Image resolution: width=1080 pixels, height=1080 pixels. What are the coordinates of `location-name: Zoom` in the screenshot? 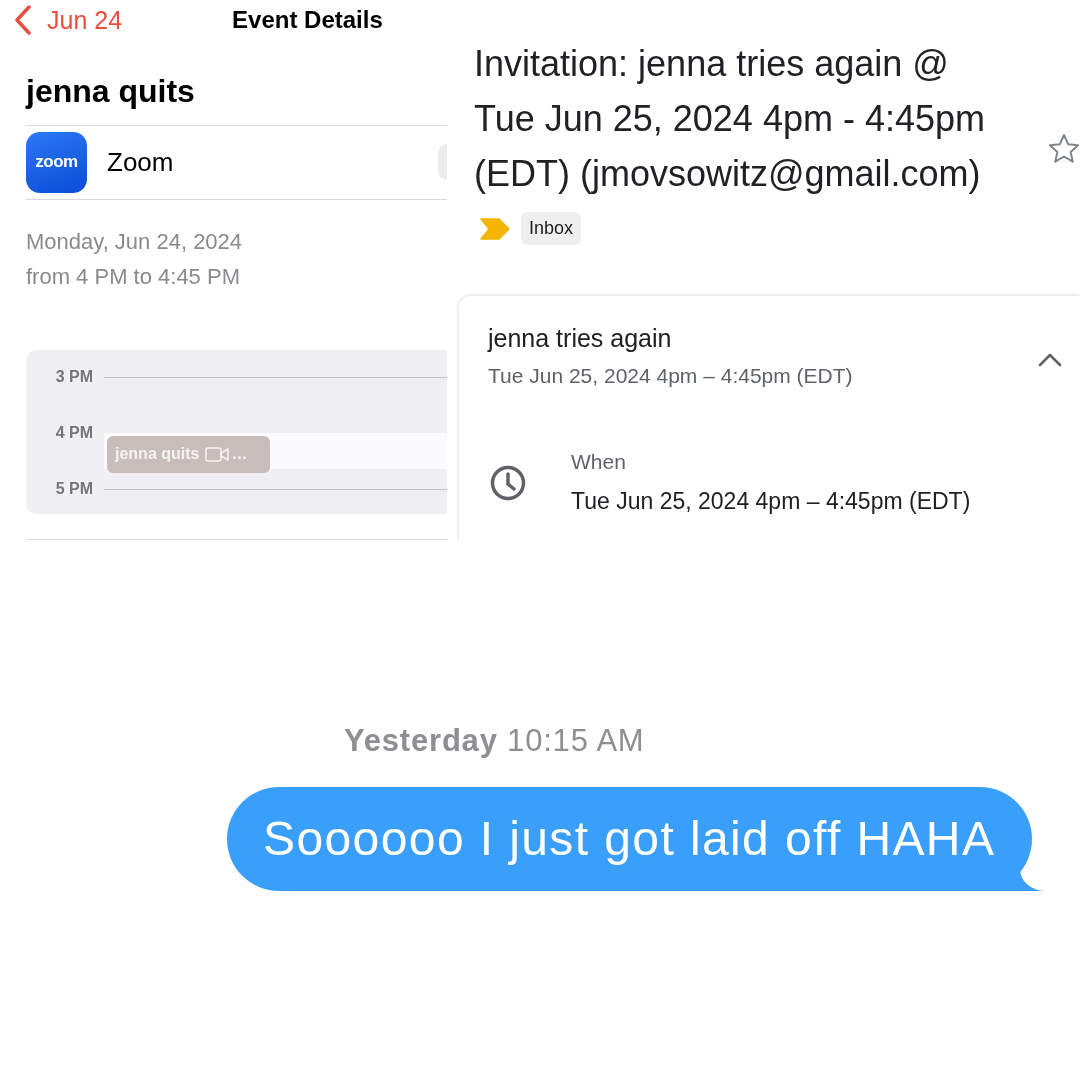 It's located at (141, 162).